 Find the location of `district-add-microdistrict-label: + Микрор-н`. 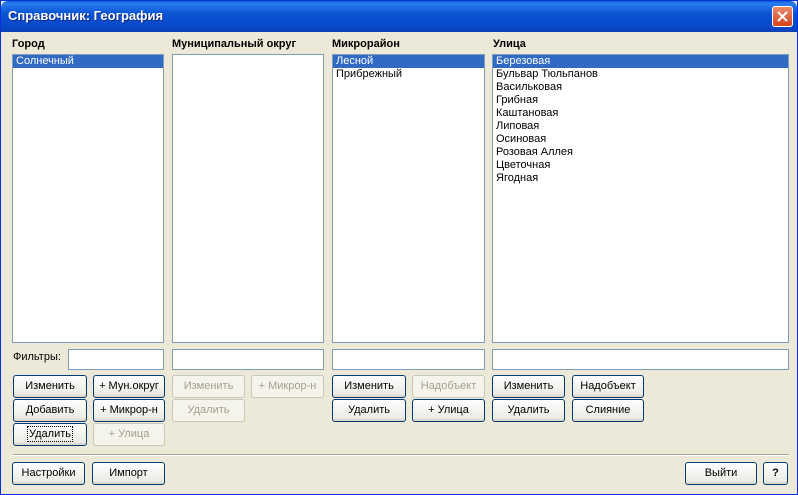

district-add-microdistrict-label: + Микрор-н is located at coordinates (287, 386).